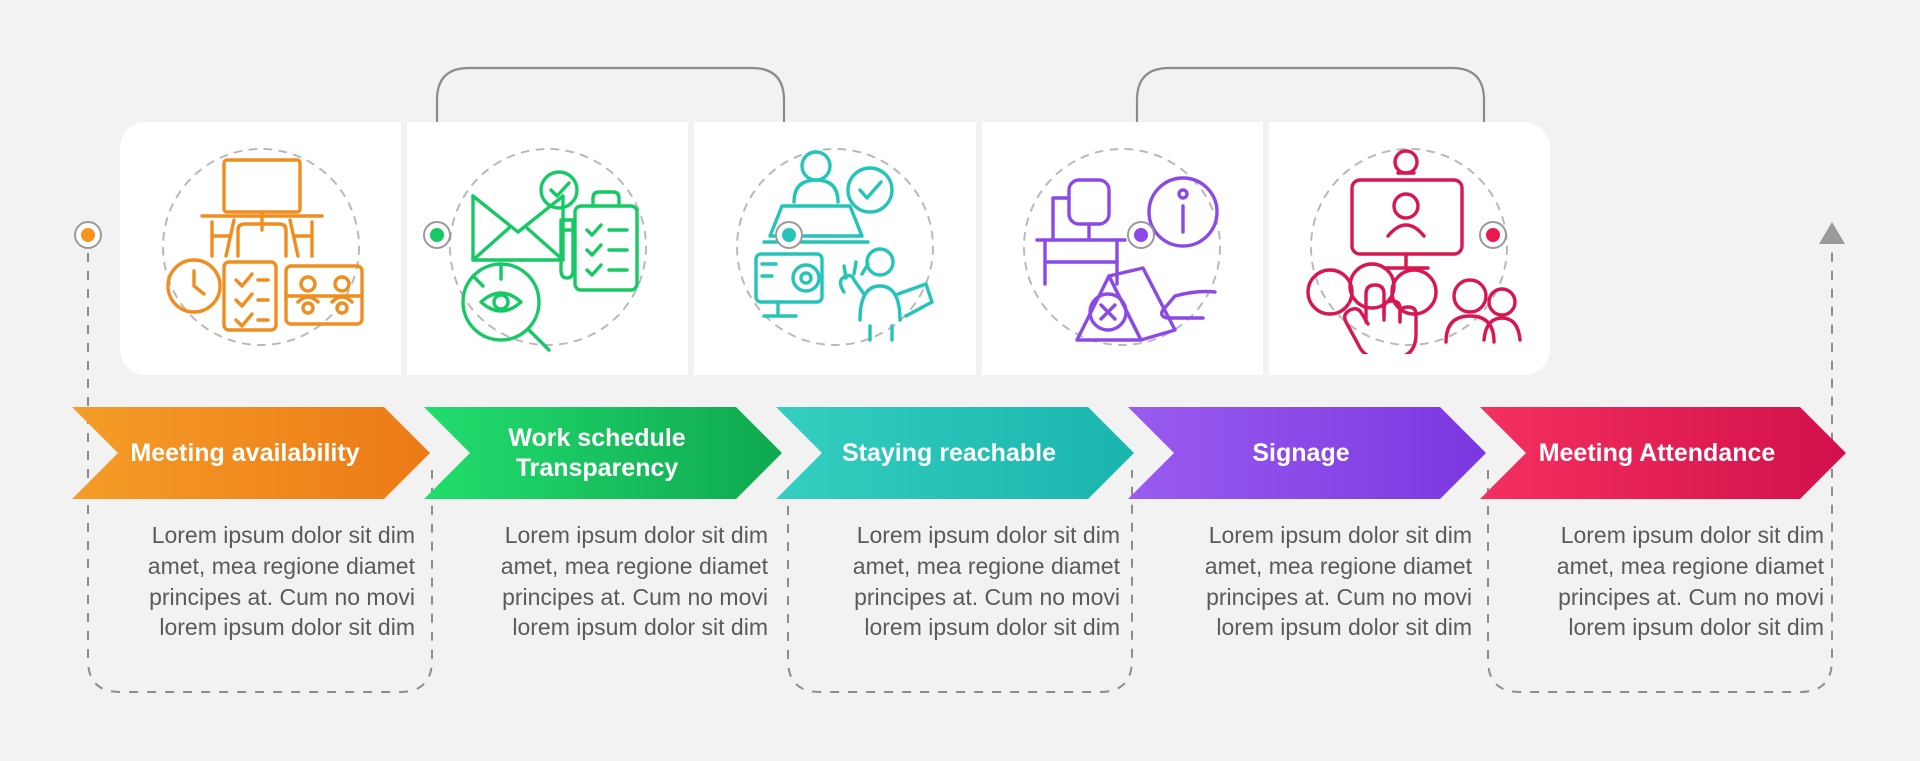 The width and height of the screenshot is (1920, 761). I want to click on banner-work-schedule-transparency: Work schedule Transparency, so click(603, 453).